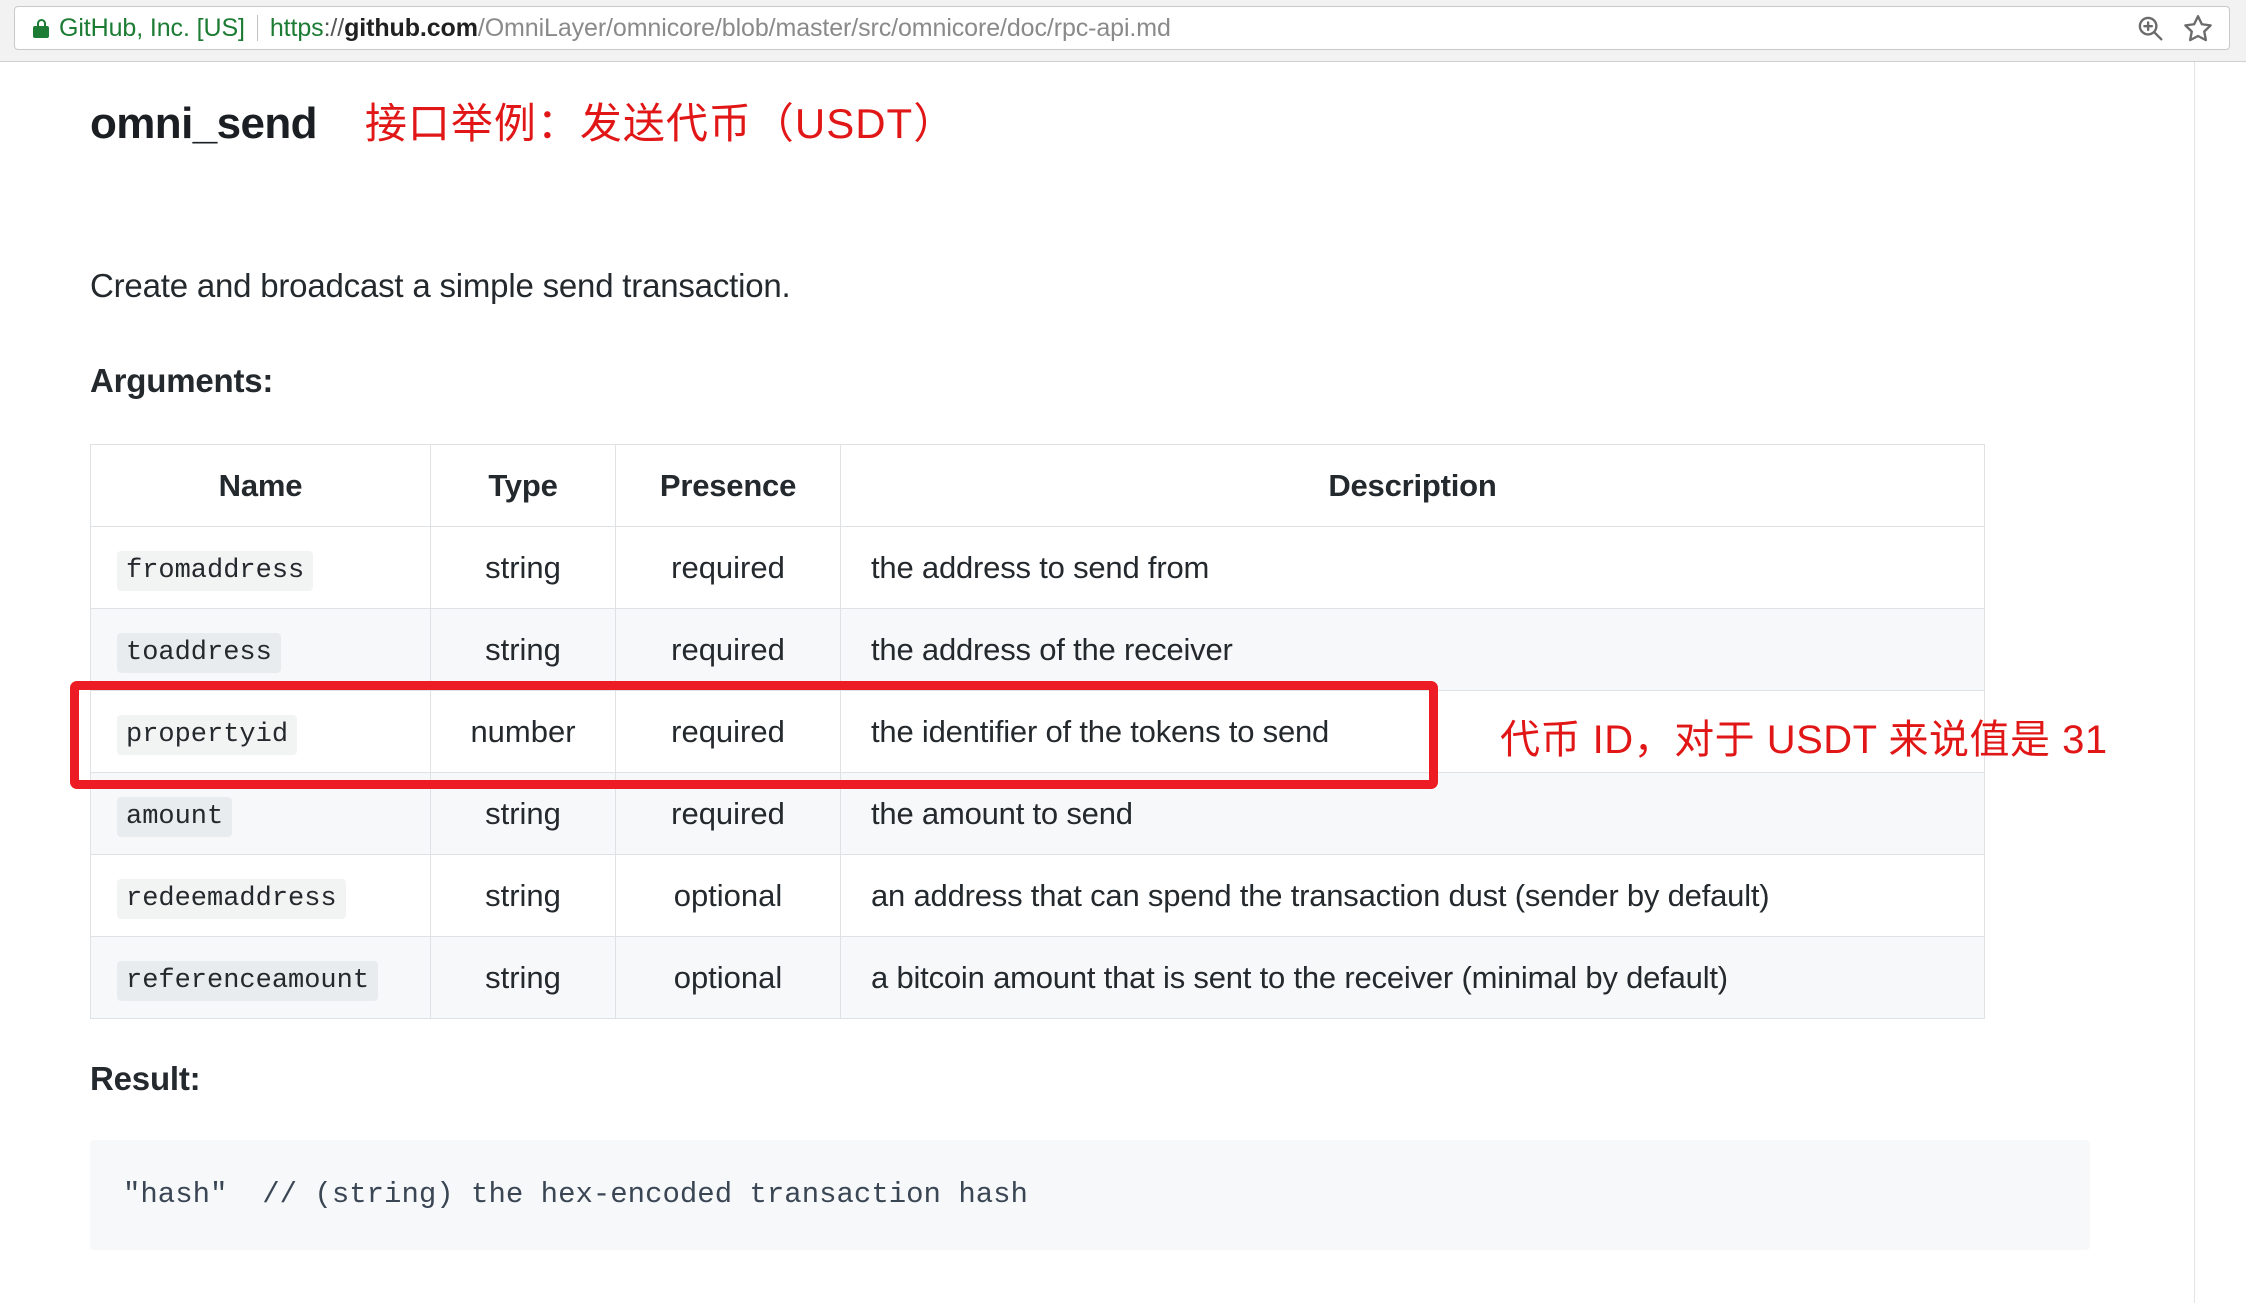 This screenshot has height=1303, width=2246. Describe the element at coordinates (1412, 485) in the screenshot. I see `column-header-description: Description` at that location.